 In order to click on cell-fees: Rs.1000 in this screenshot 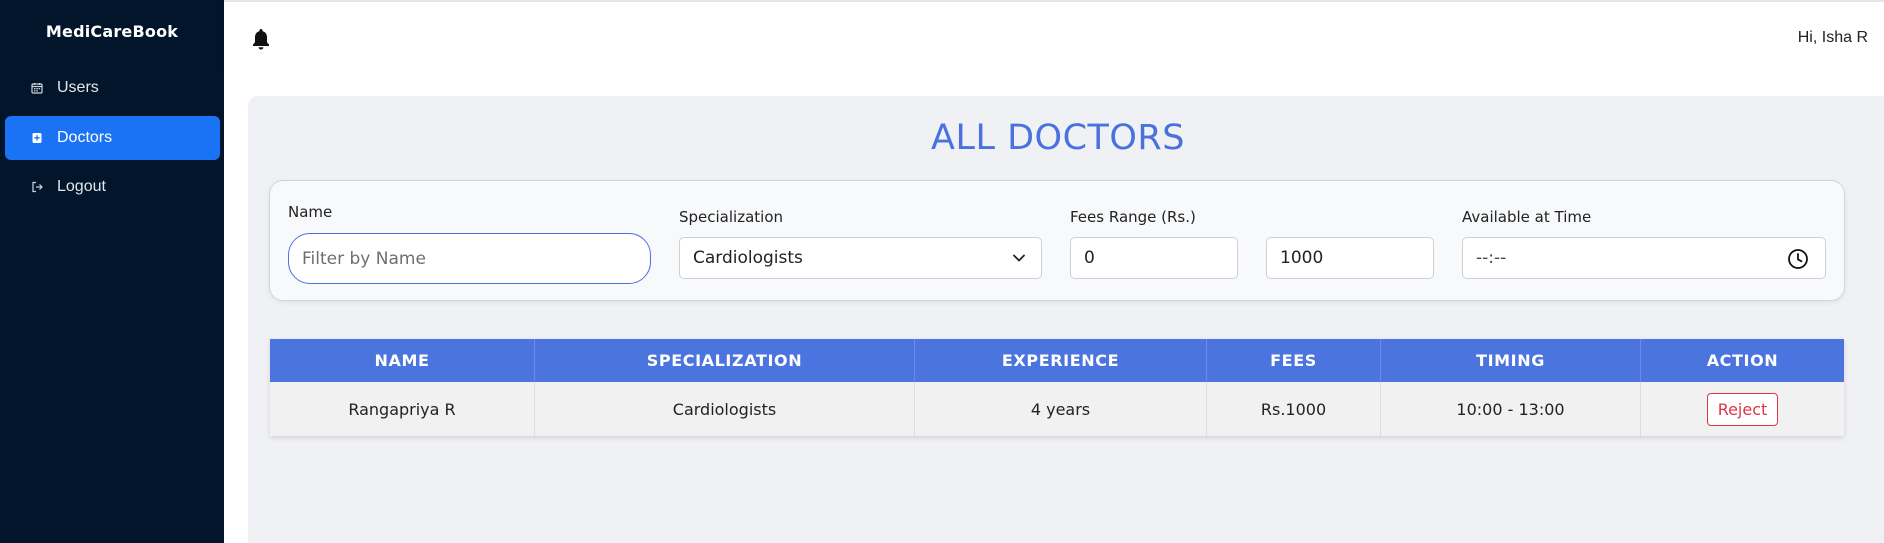, I will do `click(1294, 409)`.